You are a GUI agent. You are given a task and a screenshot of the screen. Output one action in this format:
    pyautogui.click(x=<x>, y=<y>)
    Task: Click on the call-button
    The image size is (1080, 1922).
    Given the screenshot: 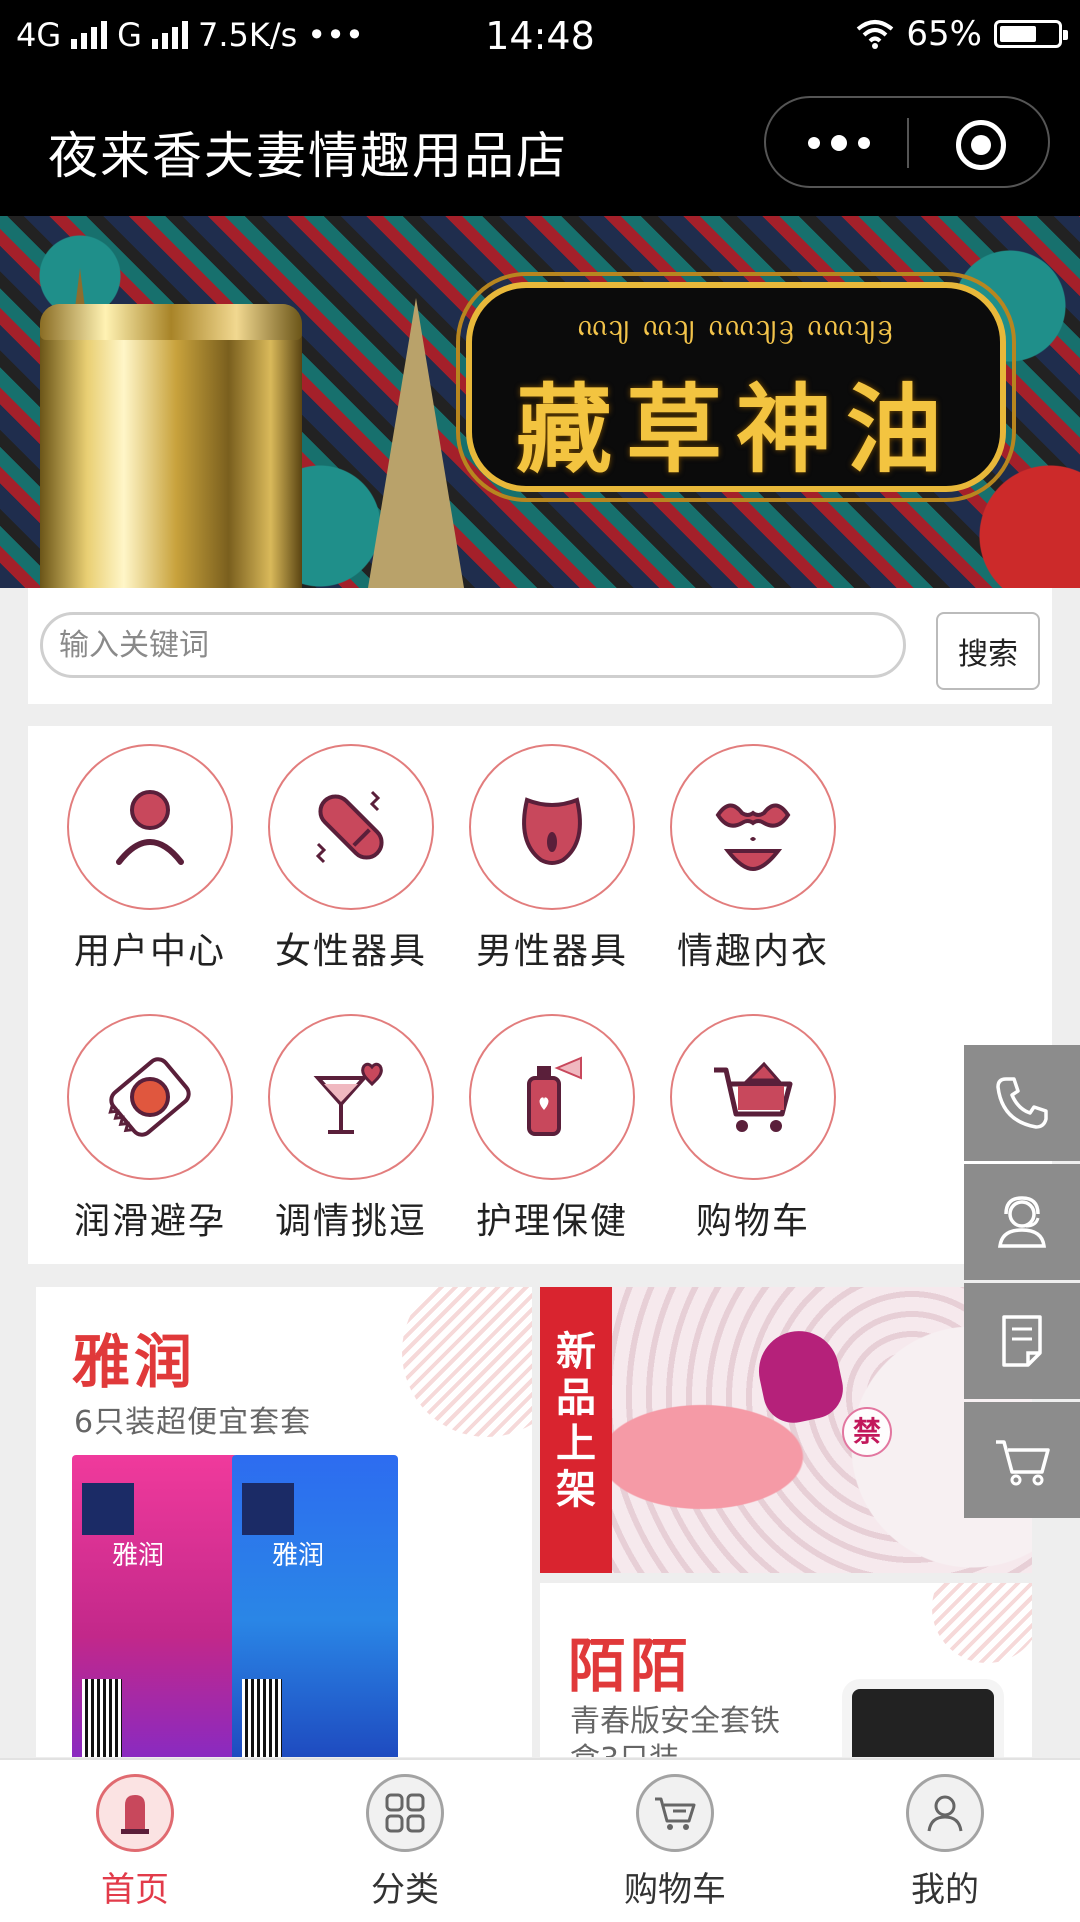 What is the action you would take?
    pyautogui.click(x=1022, y=1103)
    